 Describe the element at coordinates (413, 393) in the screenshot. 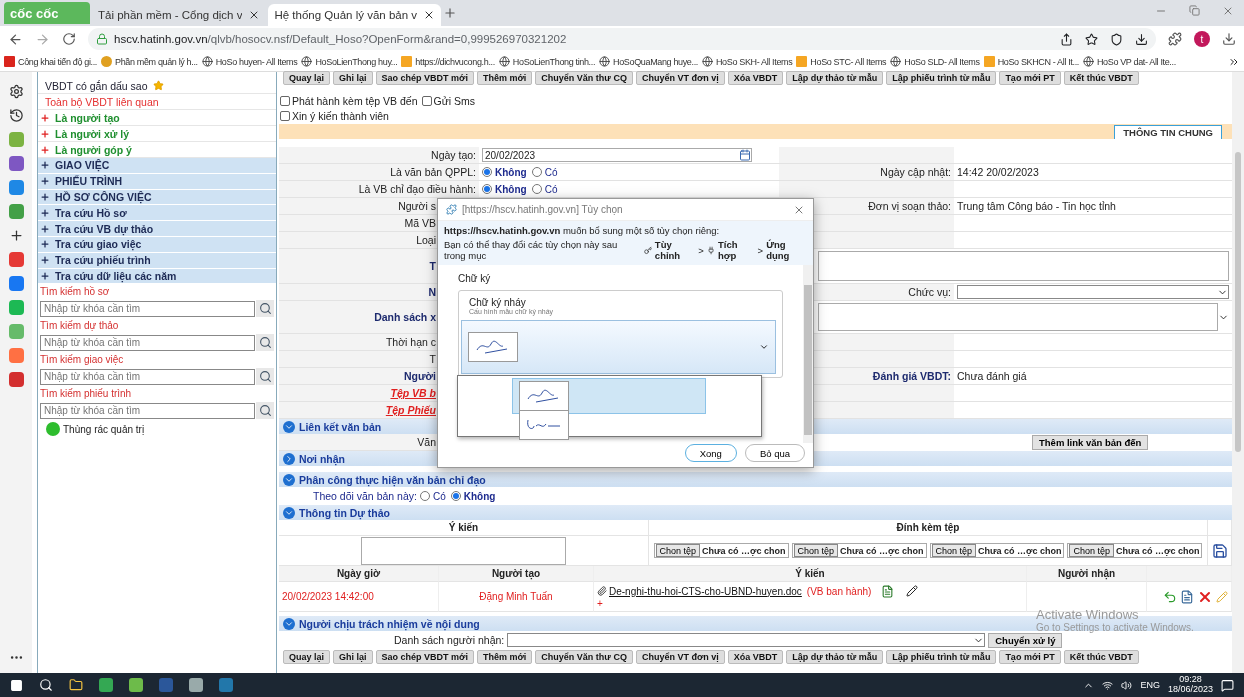

I see `field-label: Tệp VB b` at that location.